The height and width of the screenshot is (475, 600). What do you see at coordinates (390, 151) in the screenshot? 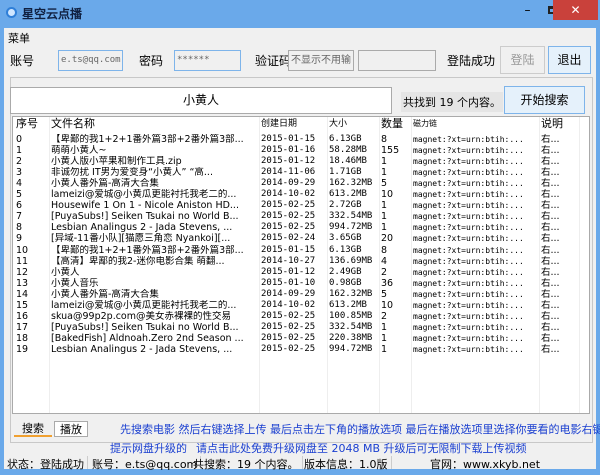
I see `table-cell: 155` at bounding box center [390, 151].